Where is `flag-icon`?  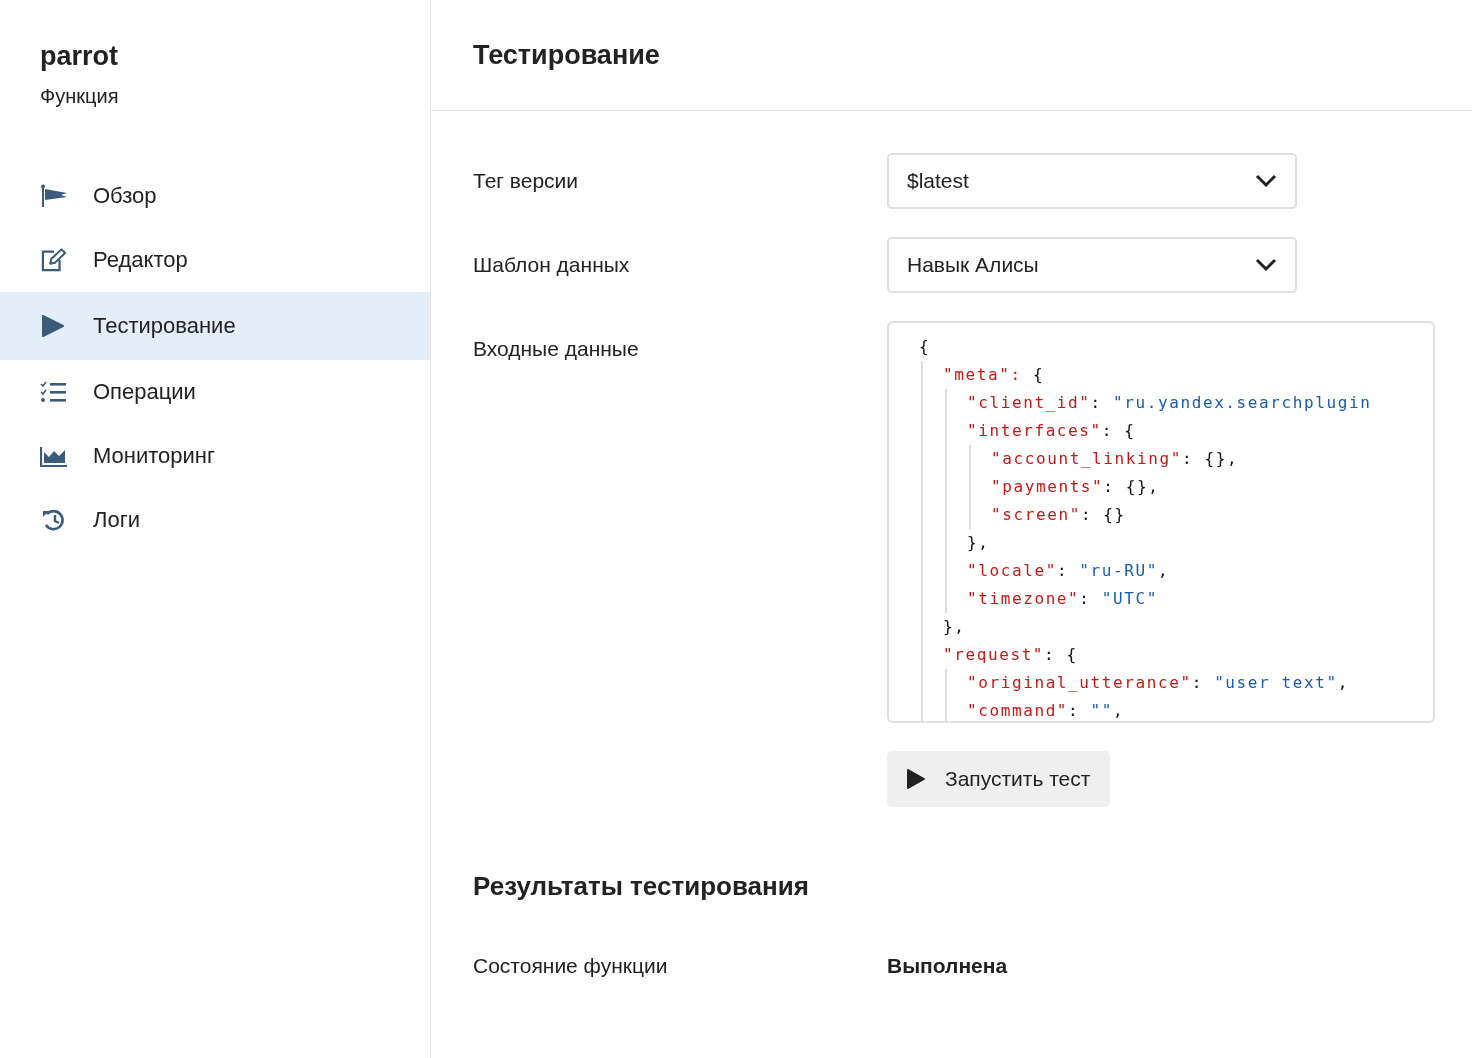 flag-icon is located at coordinates (54, 196).